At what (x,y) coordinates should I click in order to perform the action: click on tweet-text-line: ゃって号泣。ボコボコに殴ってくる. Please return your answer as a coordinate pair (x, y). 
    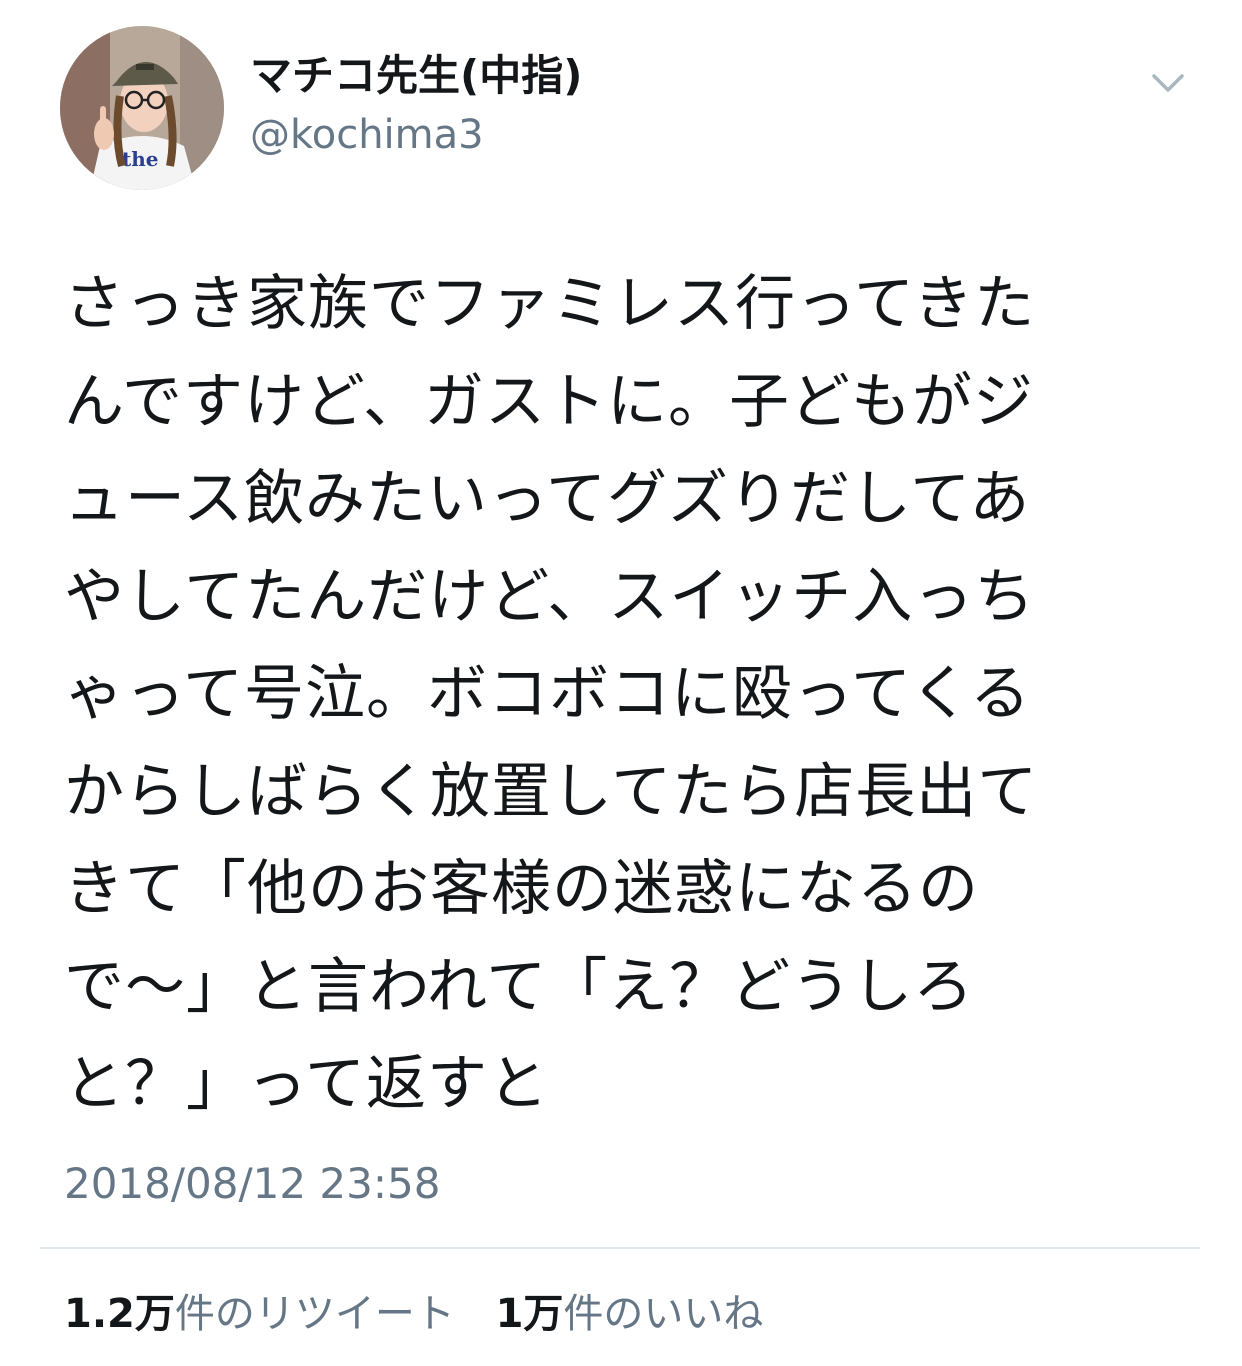
    Looking at the image, I should click on (547, 694).